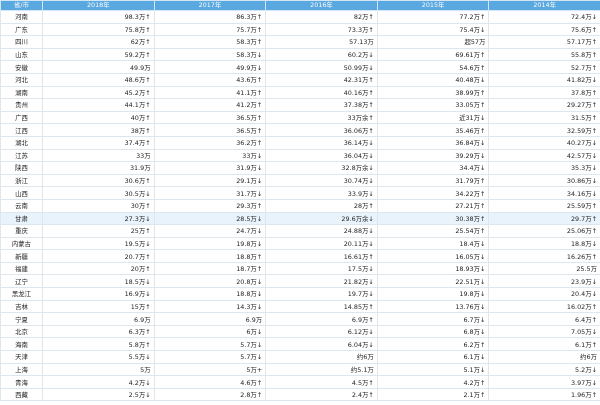 This screenshot has width=600, height=405. What do you see at coordinates (433, 344) in the screenshot?
I see `value-cell: 6.2万↑` at bounding box center [433, 344].